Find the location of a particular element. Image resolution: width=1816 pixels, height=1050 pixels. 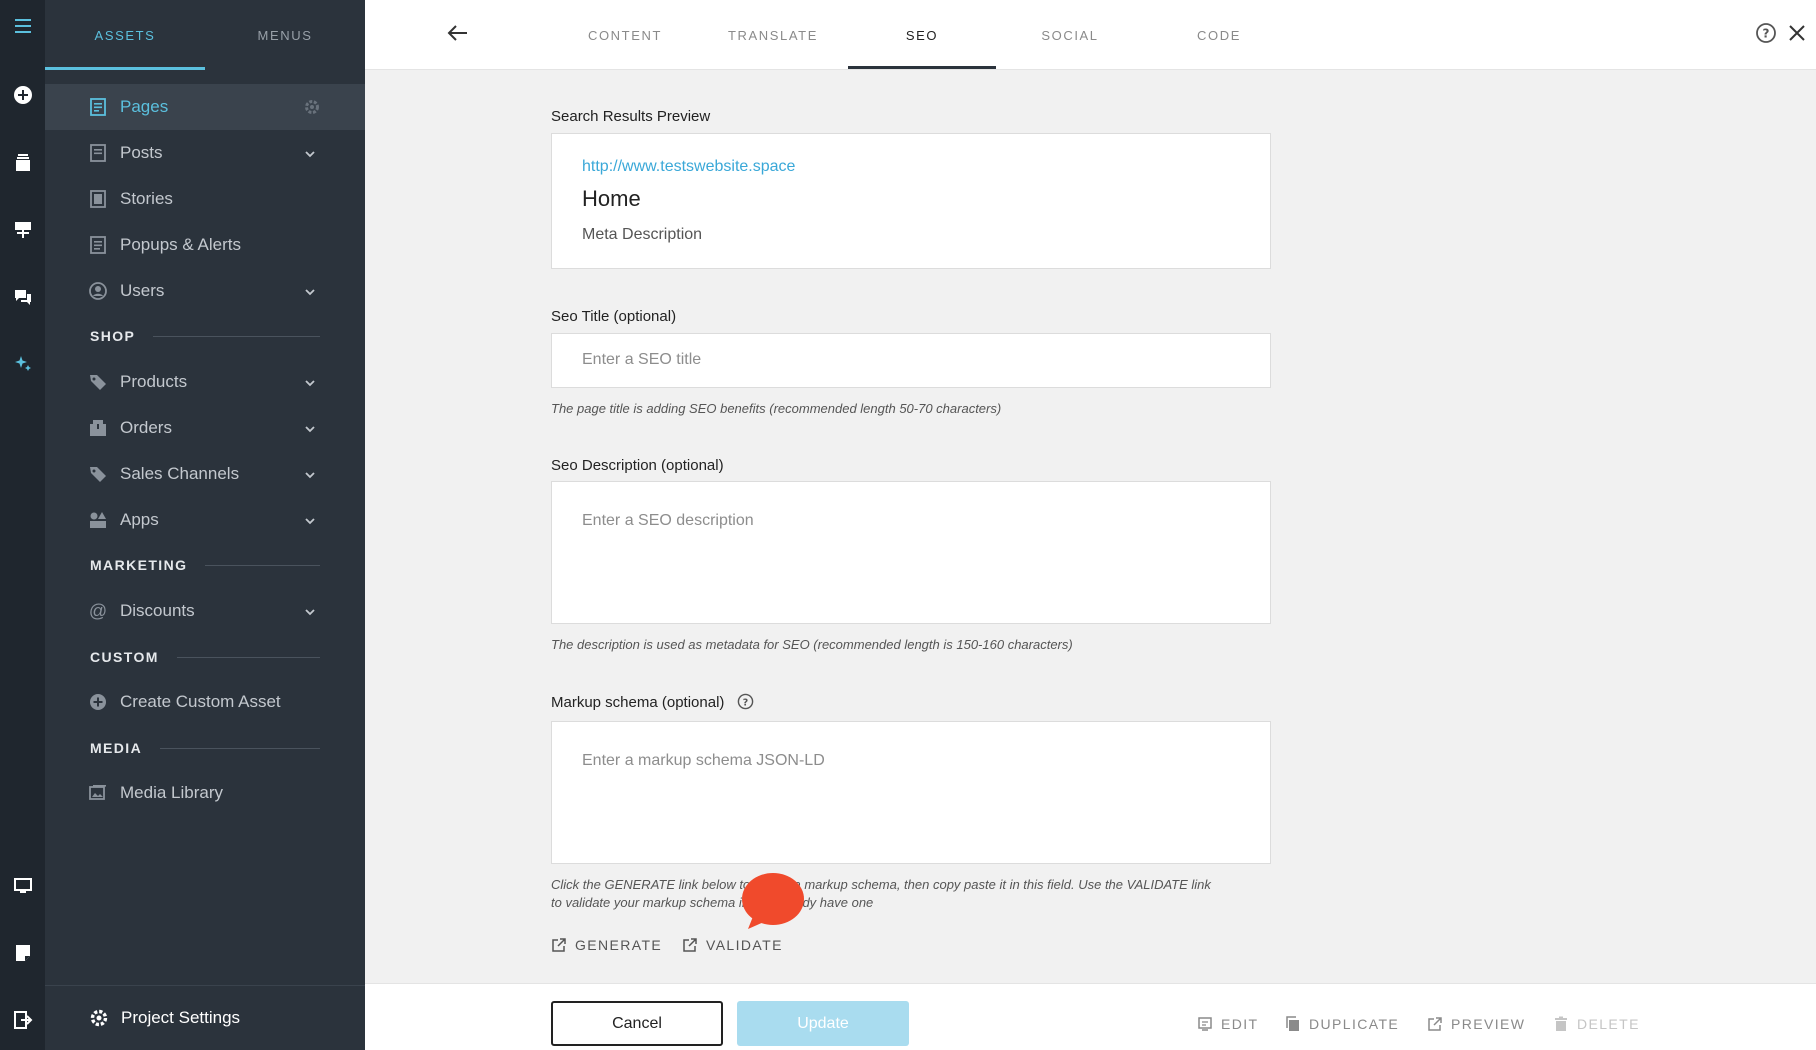

sidebar-item-products: Products is located at coordinates (205, 382).